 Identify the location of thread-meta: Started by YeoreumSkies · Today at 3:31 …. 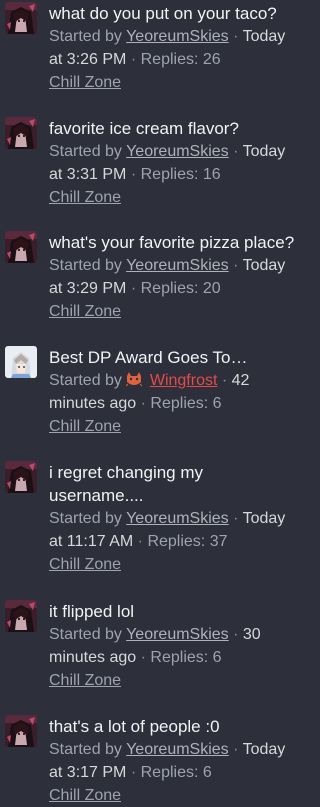
(175, 163).